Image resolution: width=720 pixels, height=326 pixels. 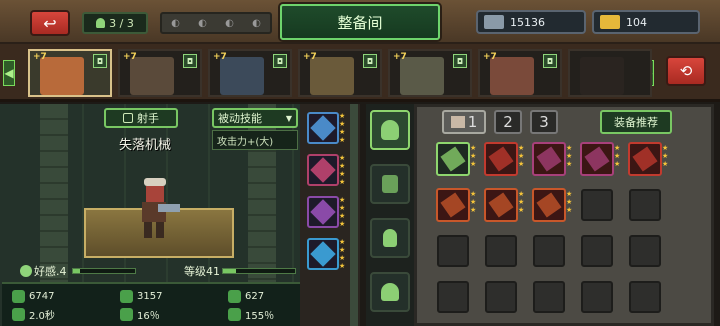 What do you see at coordinates (234, 314) in the screenshot?
I see `crown-icon` at bounding box center [234, 314].